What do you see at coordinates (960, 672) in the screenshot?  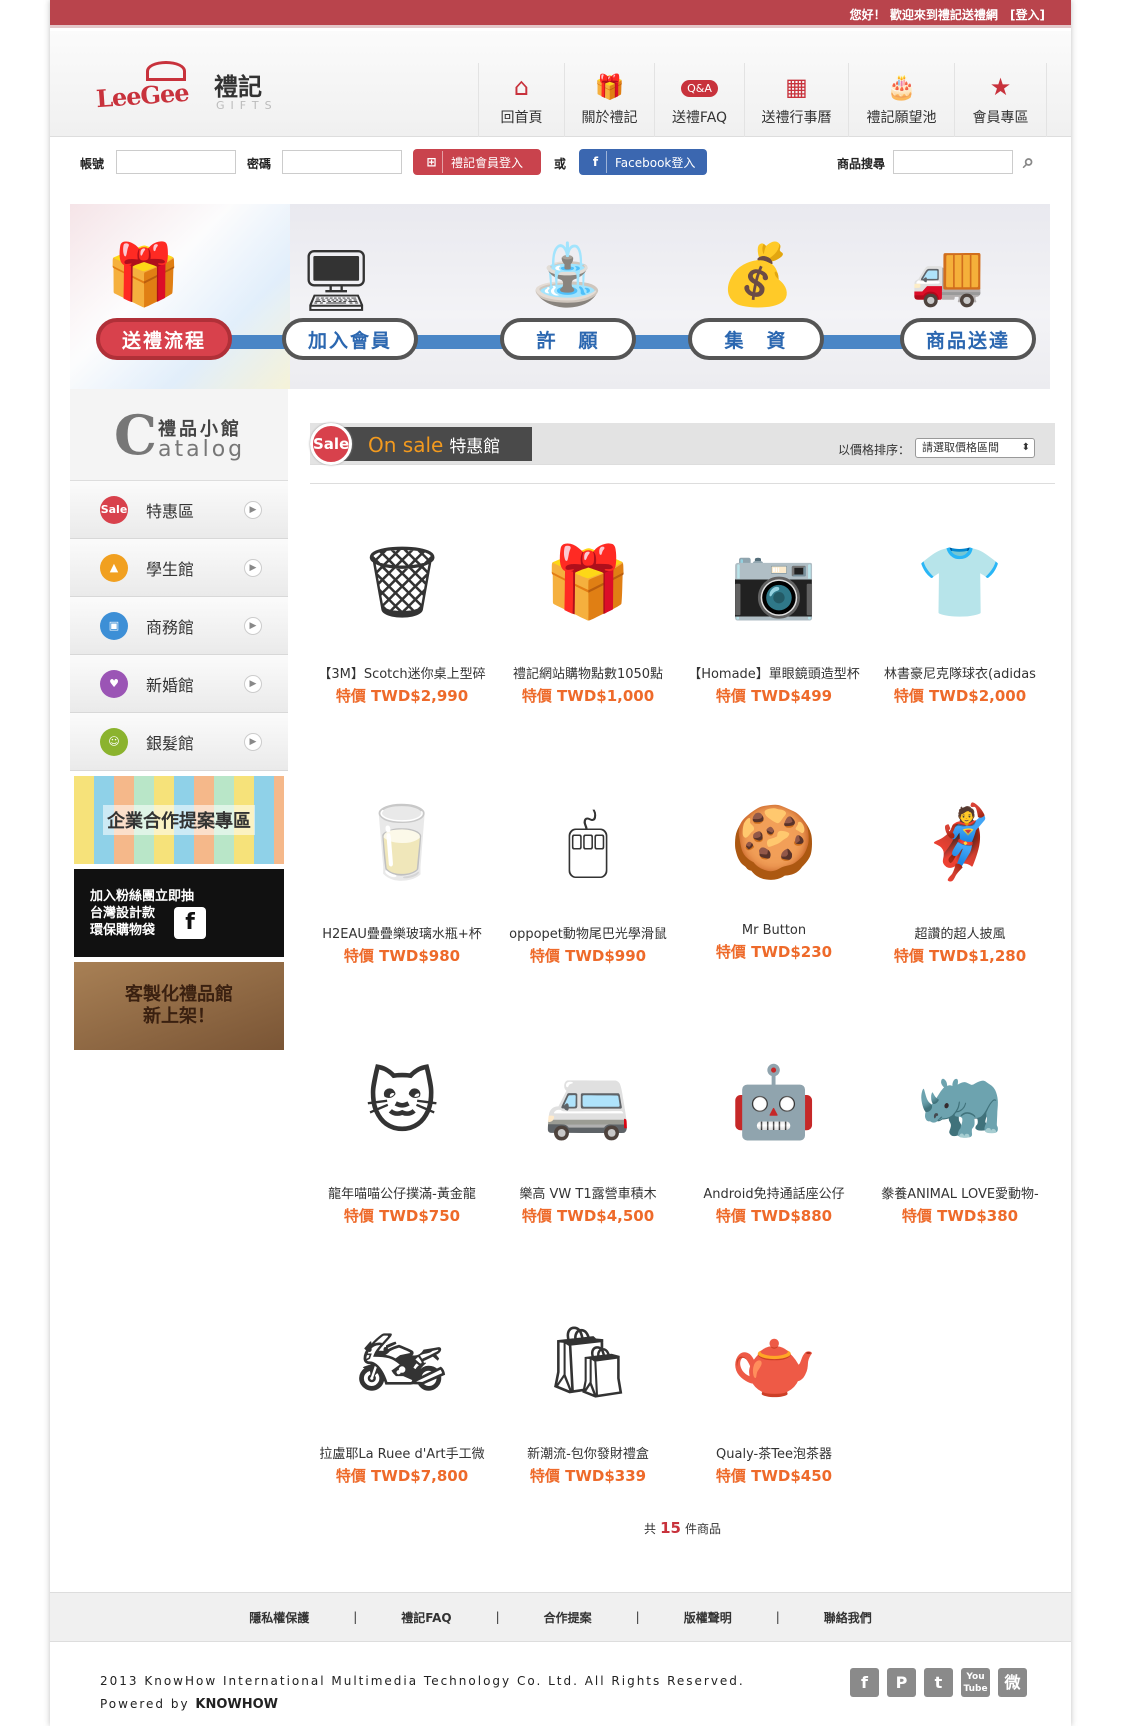 I see `product-name: 林書豪尼克隊球衣(adidas` at bounding box center [960, 672].